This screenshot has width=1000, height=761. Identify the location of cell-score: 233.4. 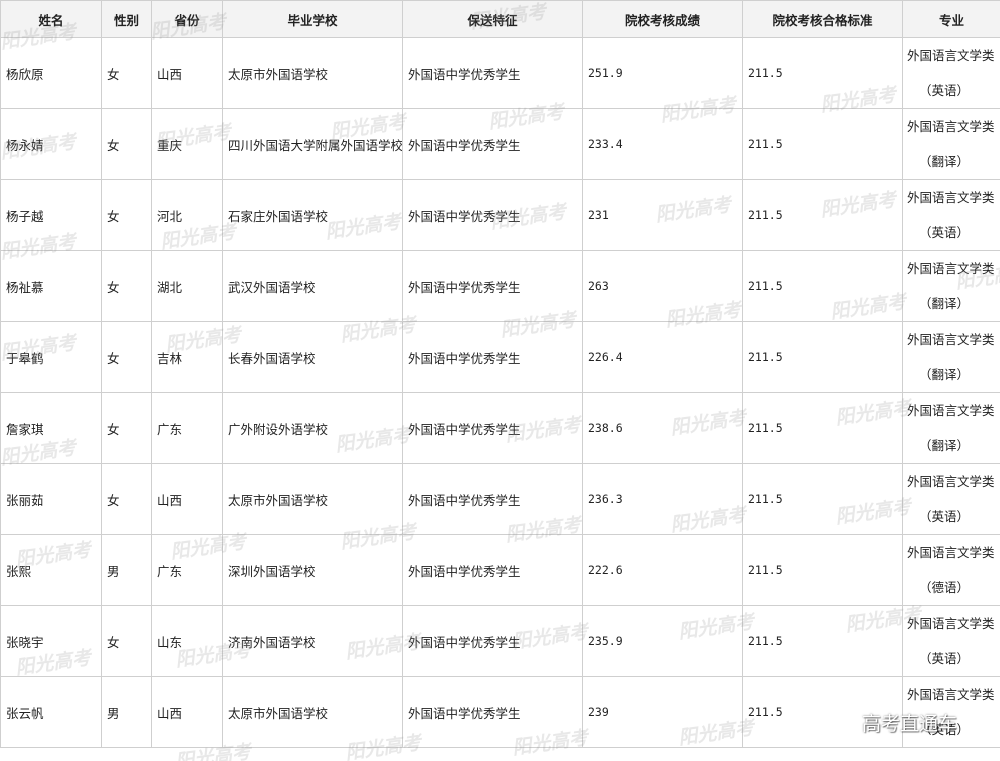
(662, 144).